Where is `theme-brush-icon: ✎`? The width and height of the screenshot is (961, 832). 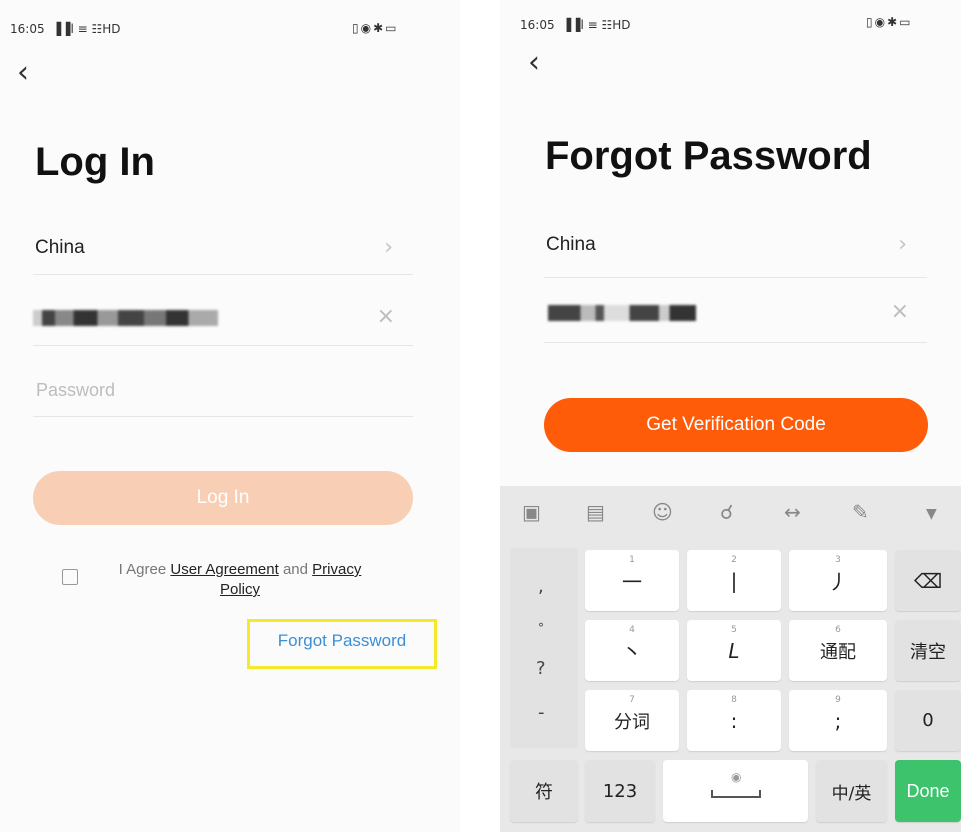
theme-brush-icon: ✎ is located at coordinates (860, 512).